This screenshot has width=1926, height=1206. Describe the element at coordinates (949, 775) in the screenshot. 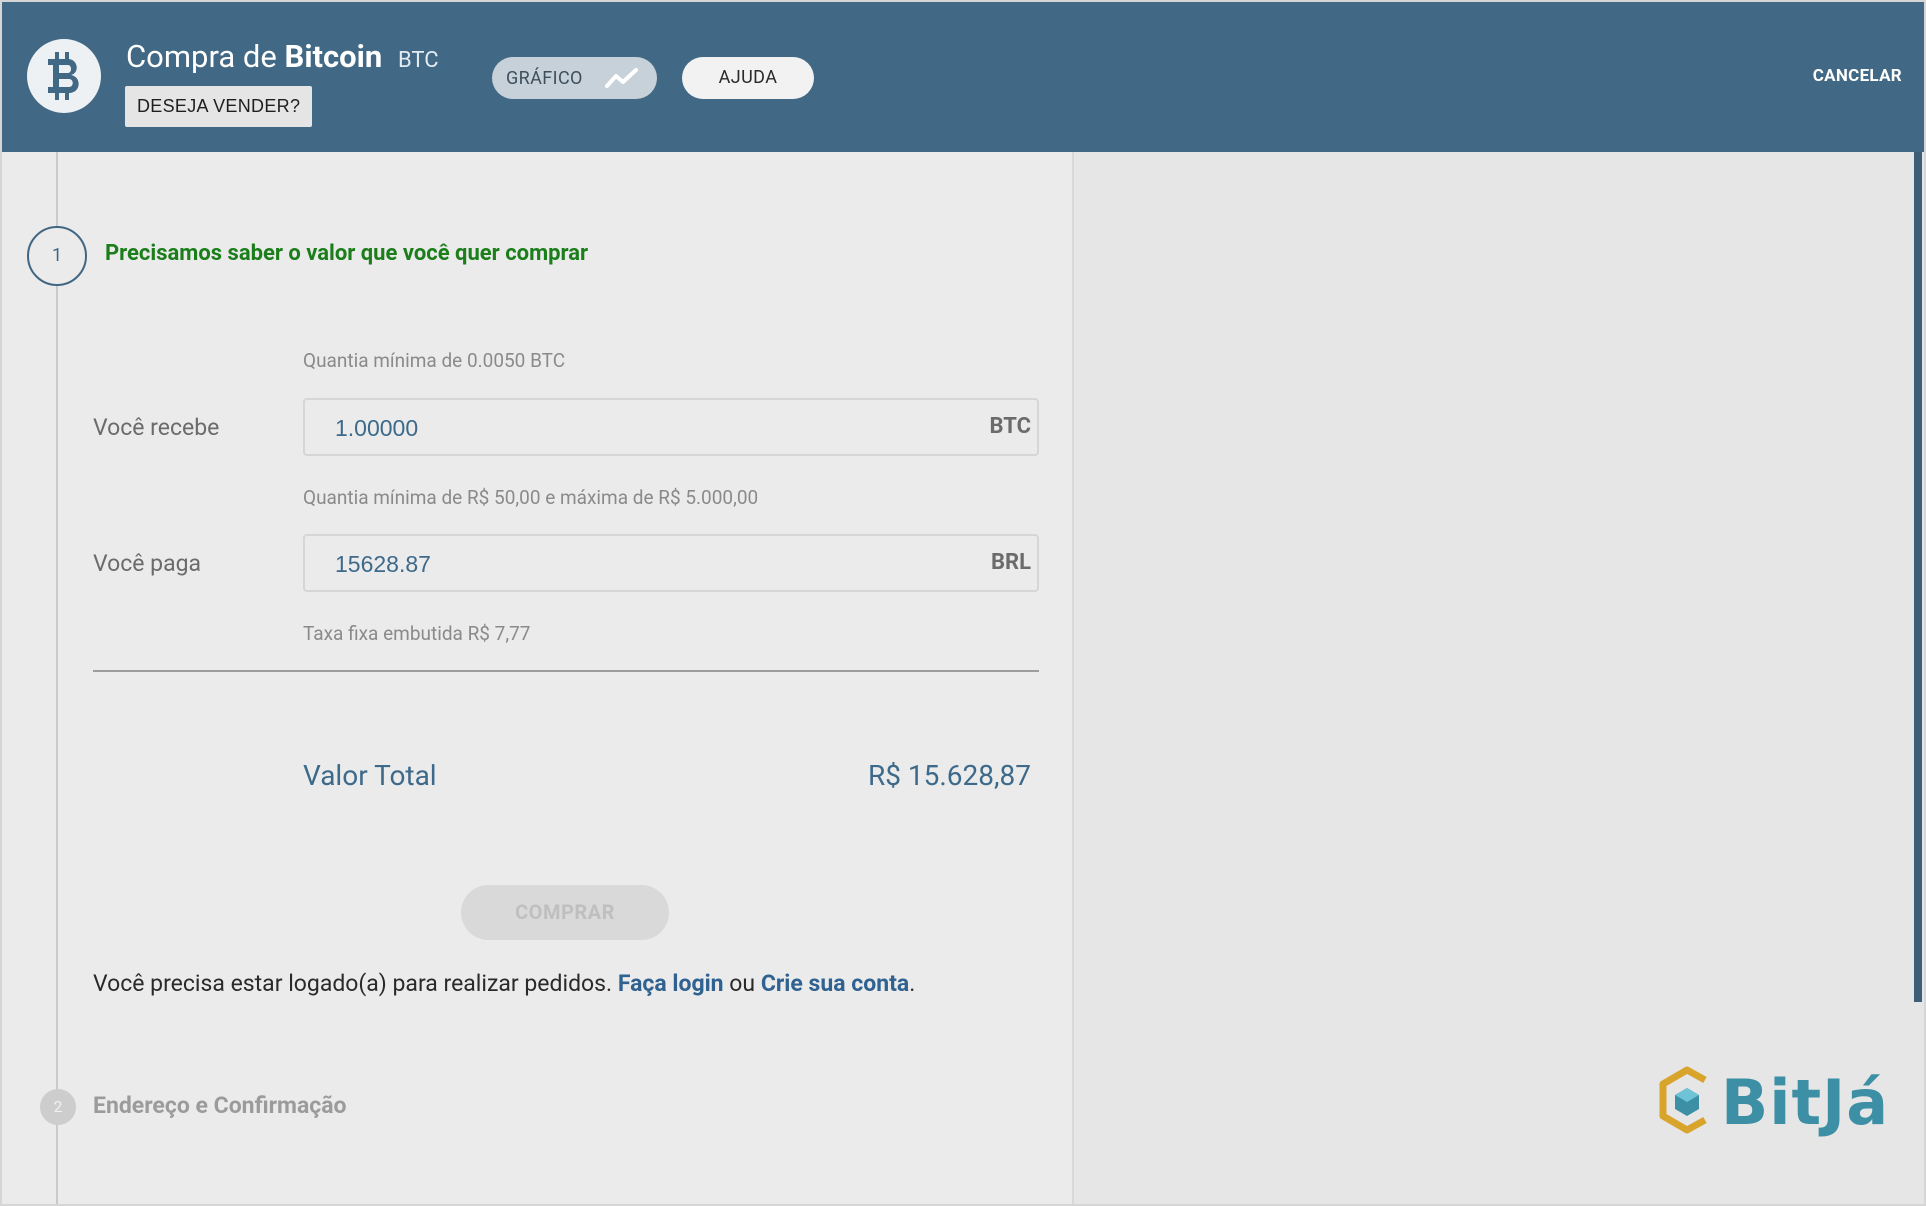

I see `total-value: R$ 15.628,87` at that location.